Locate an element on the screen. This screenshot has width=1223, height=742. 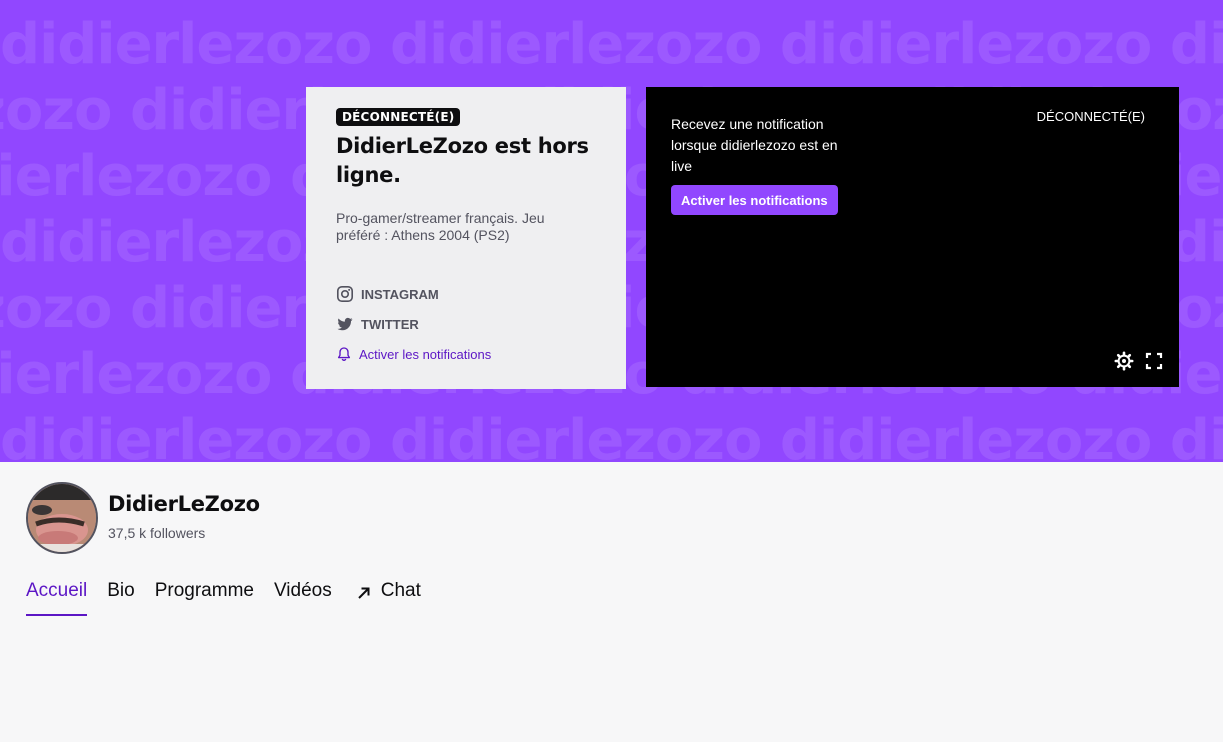
twitter-icon is located at coordinates (345, 324).